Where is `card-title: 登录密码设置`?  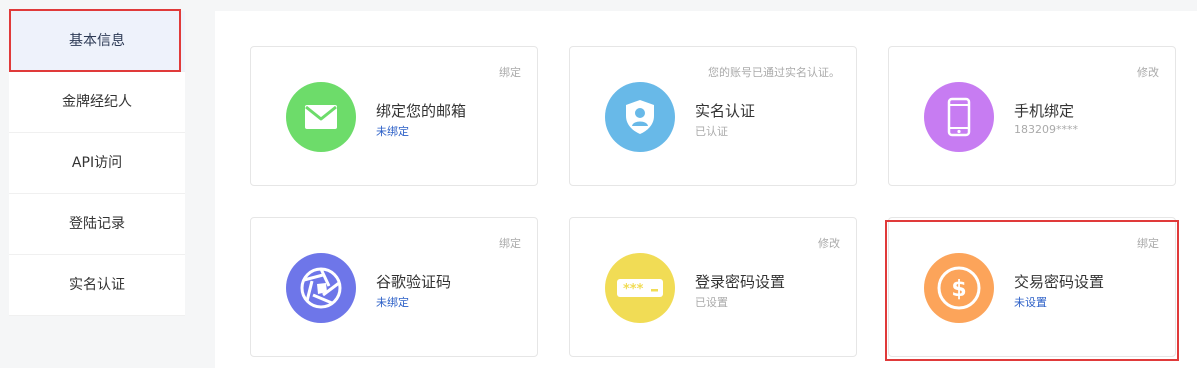
card-title: 登录密码设置 is located at coordinates (740, 282).